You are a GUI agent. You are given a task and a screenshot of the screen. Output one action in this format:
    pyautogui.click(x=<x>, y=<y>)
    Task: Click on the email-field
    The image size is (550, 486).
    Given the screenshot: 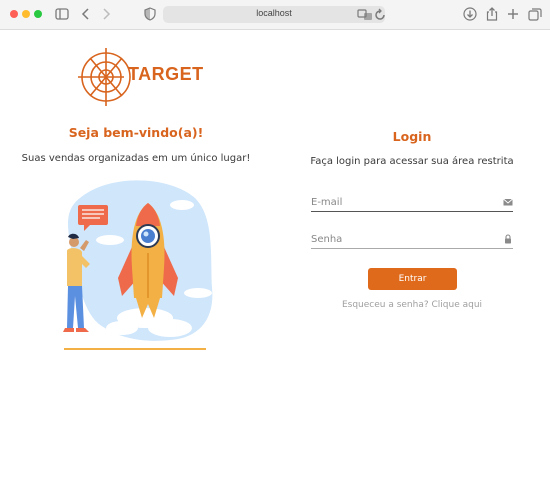 What is the action you would take?
    pyautogui.click(x=412, y=203)
    